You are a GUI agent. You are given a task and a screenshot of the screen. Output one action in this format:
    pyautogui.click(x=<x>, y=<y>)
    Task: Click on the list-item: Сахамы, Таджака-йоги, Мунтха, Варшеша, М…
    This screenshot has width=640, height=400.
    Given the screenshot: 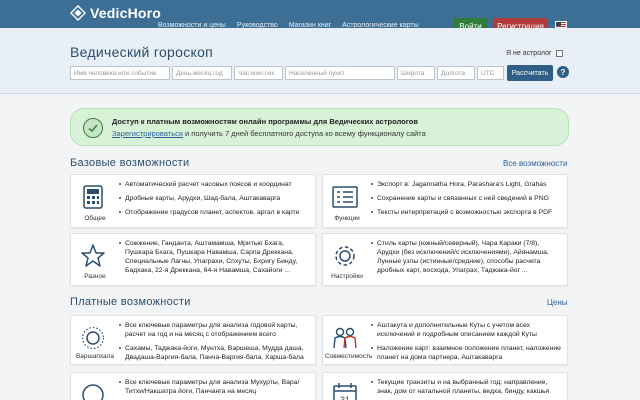 What is the action you would take?
    pyautogui.click(x=215, y=353)
    